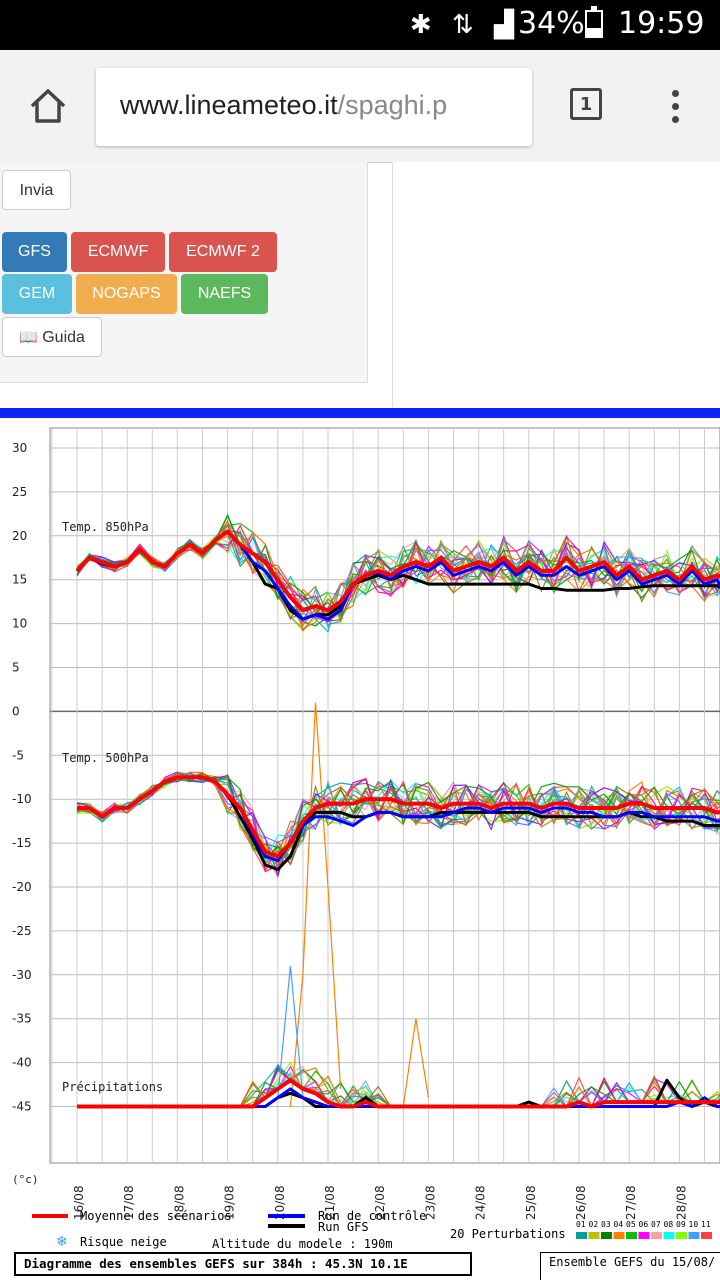 This screenshot has height=1280, width=720. I want to click on url-domain: www.lineameteo.it, so click(229, 105).